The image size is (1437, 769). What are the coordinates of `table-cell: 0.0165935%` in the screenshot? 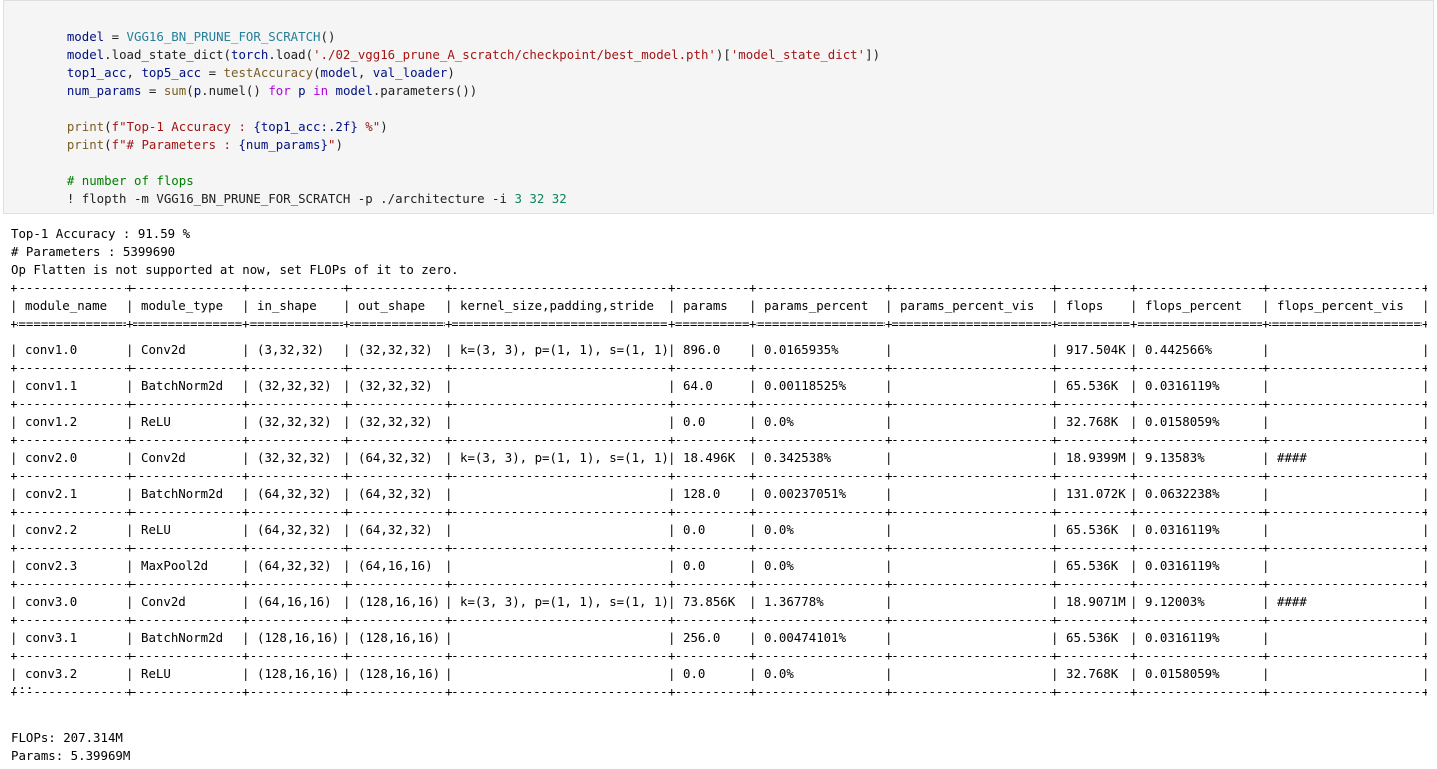 It's located at (801, 349).